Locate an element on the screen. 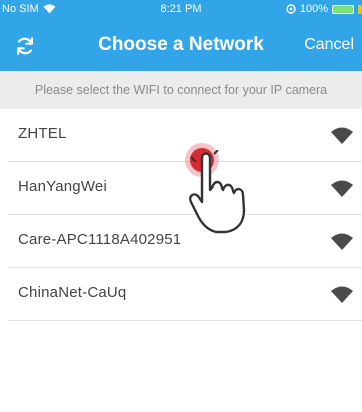  nav-bar: Choose a Network Cancel is located at coordinates (181, 46).